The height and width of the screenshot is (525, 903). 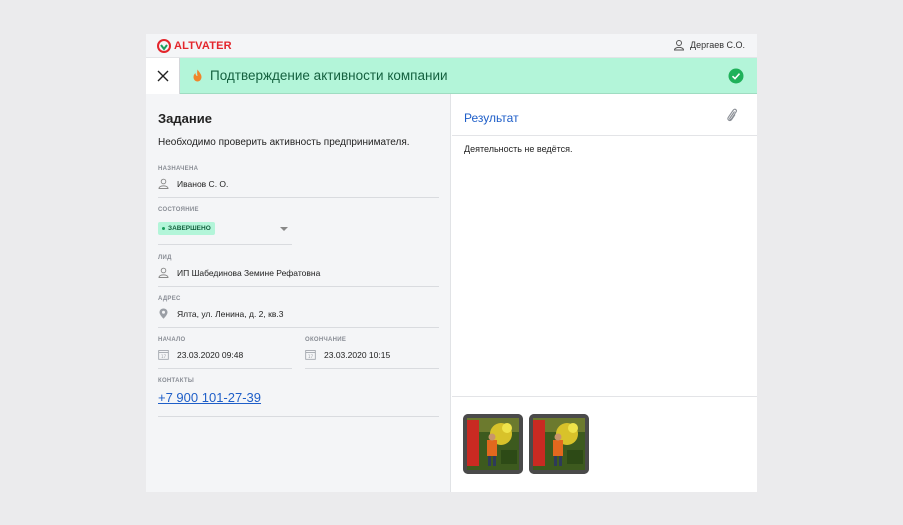 What do you see at coordinates (176, 381) in the screenshot?
I see `contacts-label: КОНТАКТЫ` at bounding box center [176, 381].